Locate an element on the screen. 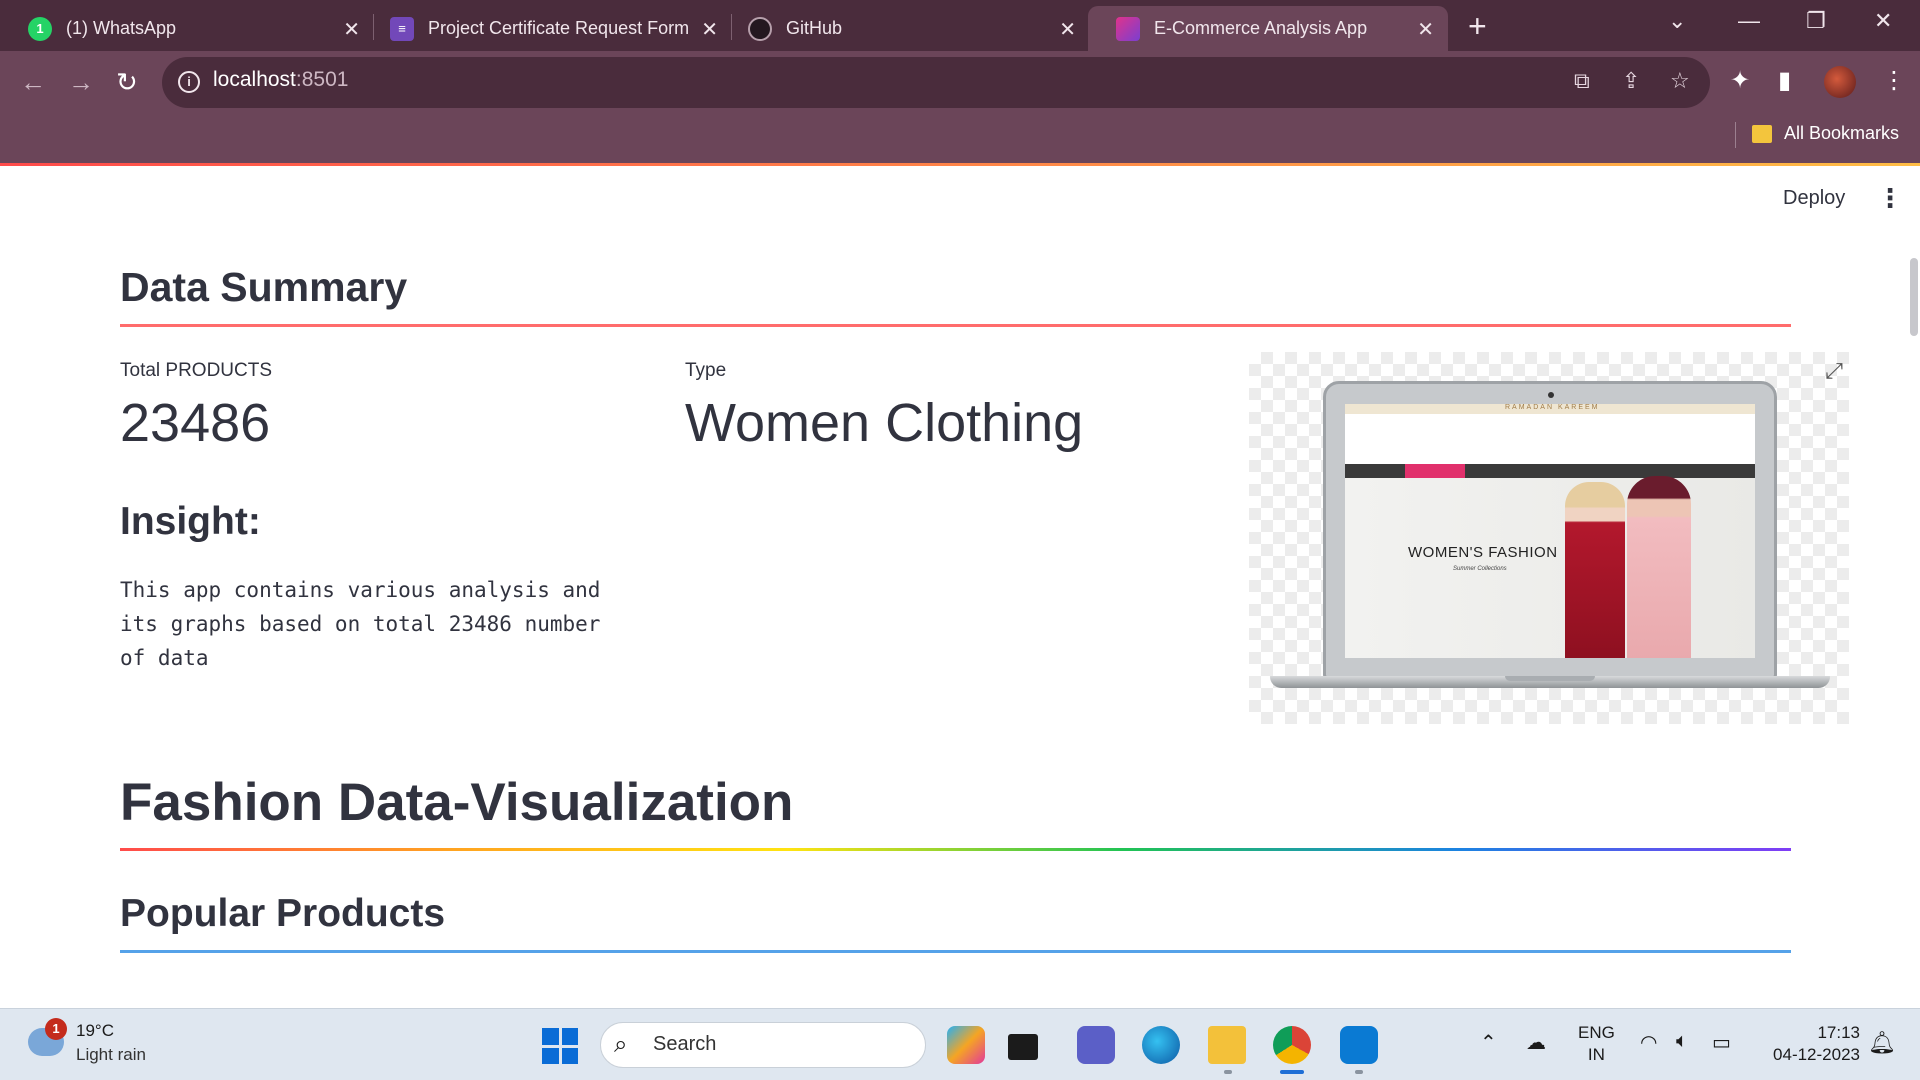 Image resolution: width=1920 pixels, height=1080 pixels. tab-title: Project Certificate Request Form is located at coordinates (559, 28).